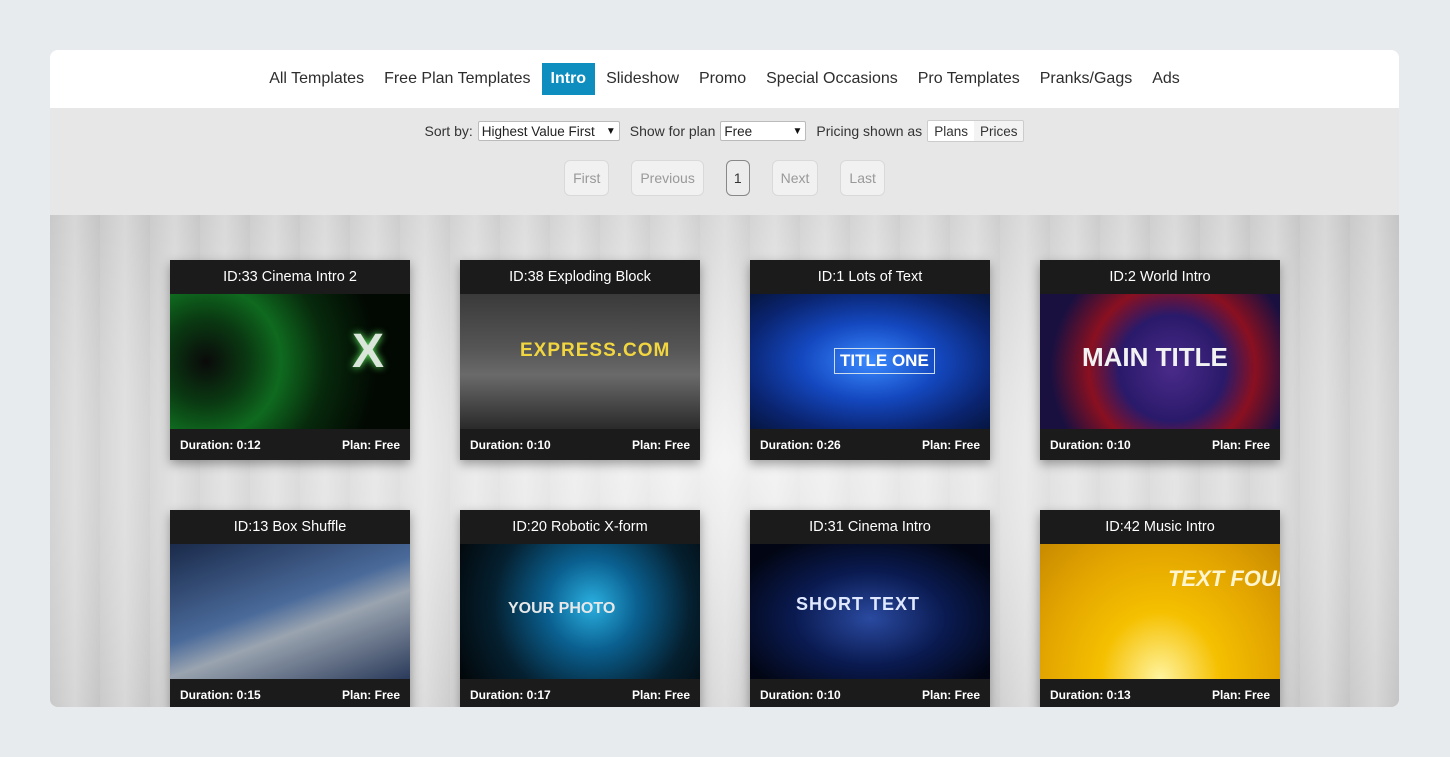  Describe the element at coordinates (290, 277) in the screenshot. I see `card-title: ID:33 Cinema Intro 2` at that location.